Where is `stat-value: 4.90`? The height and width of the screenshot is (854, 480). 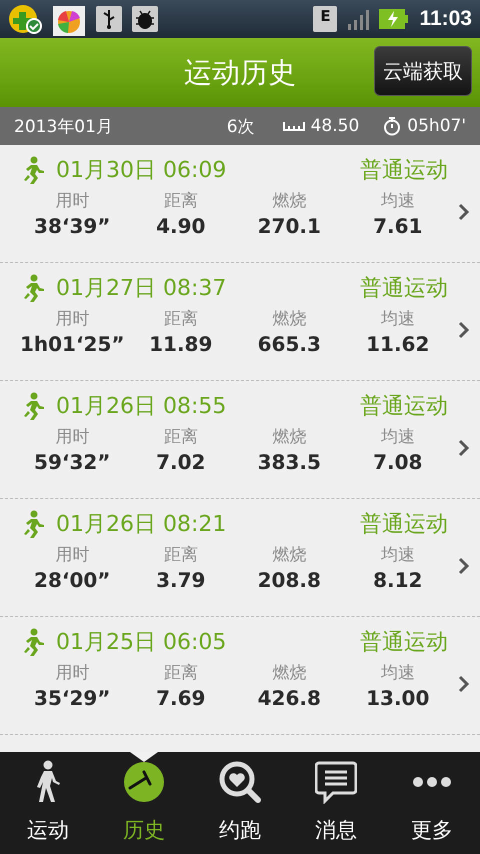
stat-value: 4.90 is located at coordinates (181, 226).